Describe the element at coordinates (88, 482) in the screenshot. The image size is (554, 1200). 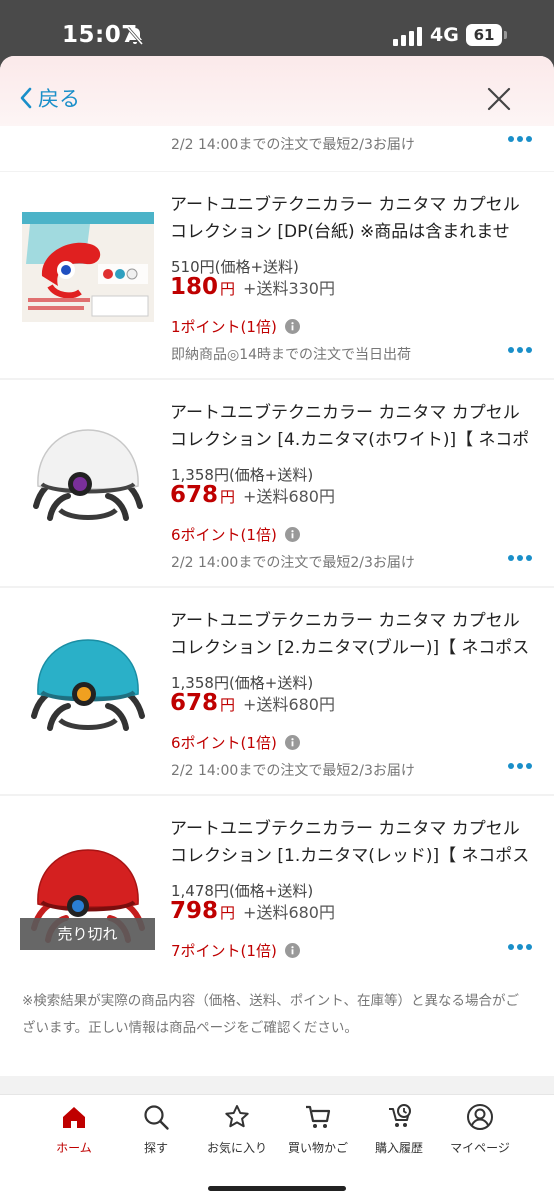
I see `product-image-white-crab` at that location.